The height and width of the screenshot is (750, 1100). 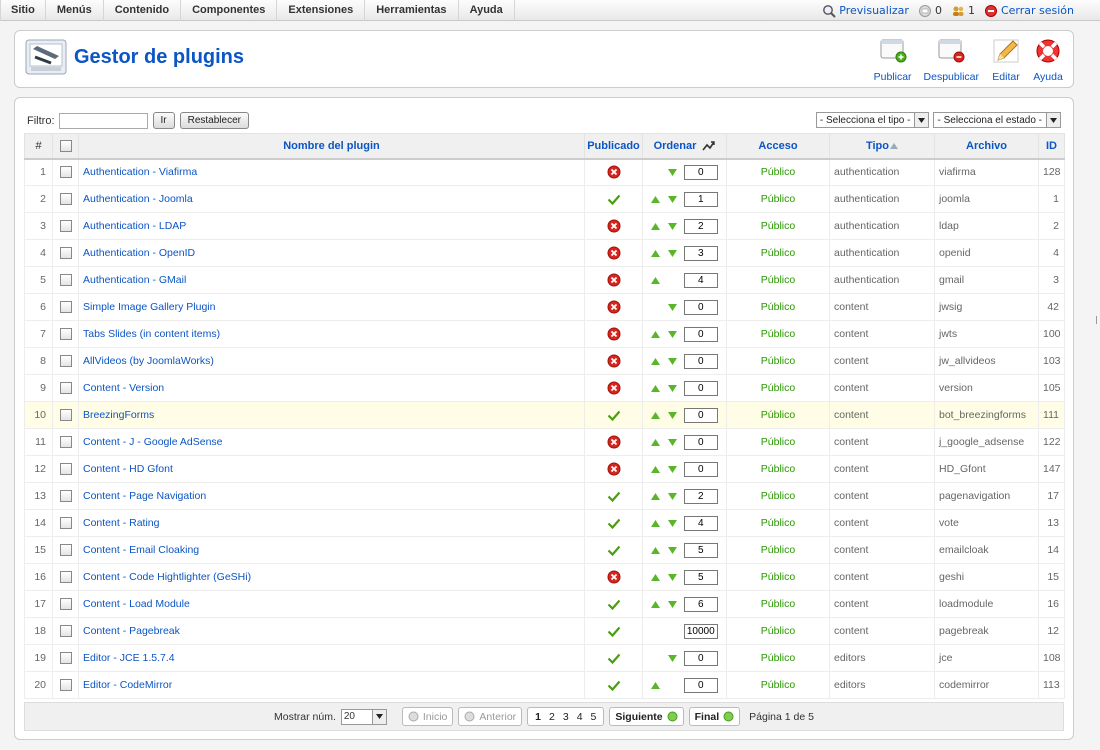 What do you see at coordinates (552, 717) in the screenshot?
I see `page-number-link: 2` at bounding box center [552, 717].